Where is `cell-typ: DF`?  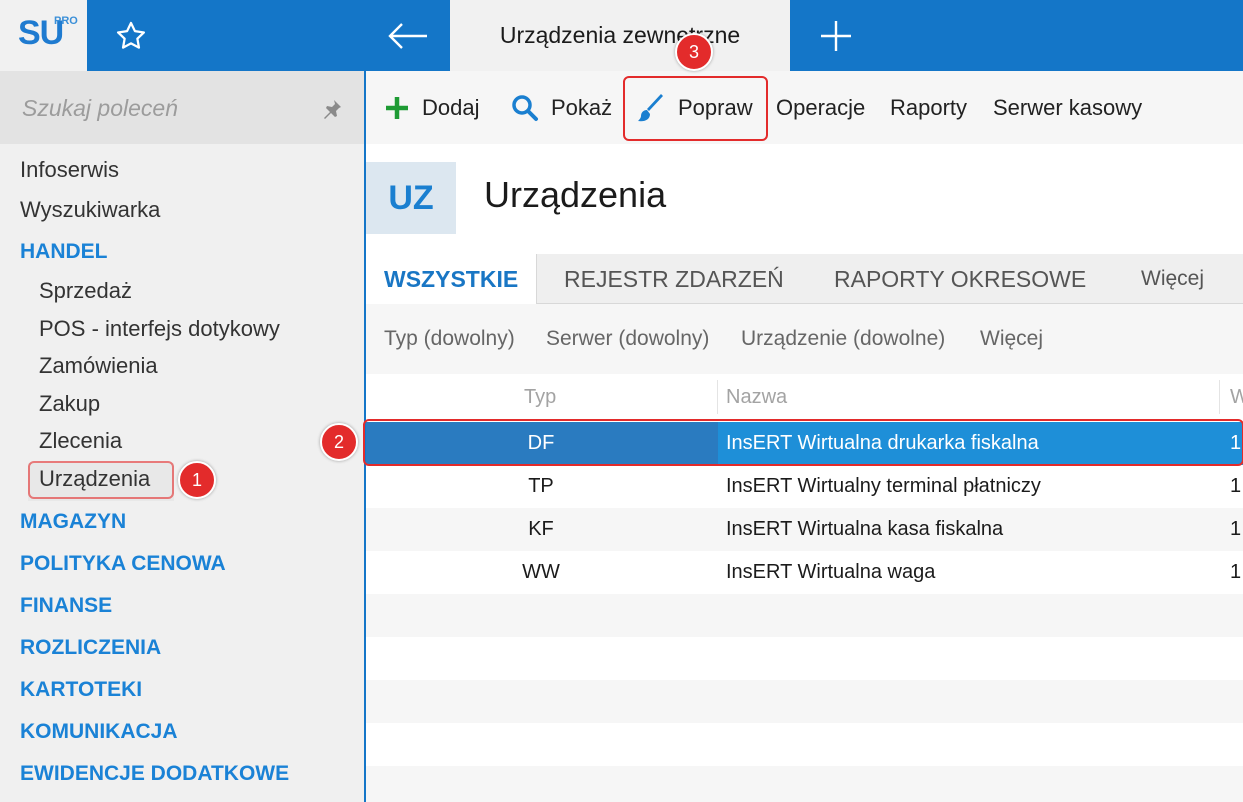 cell-typ: DF is located at coordinates (541, 443).